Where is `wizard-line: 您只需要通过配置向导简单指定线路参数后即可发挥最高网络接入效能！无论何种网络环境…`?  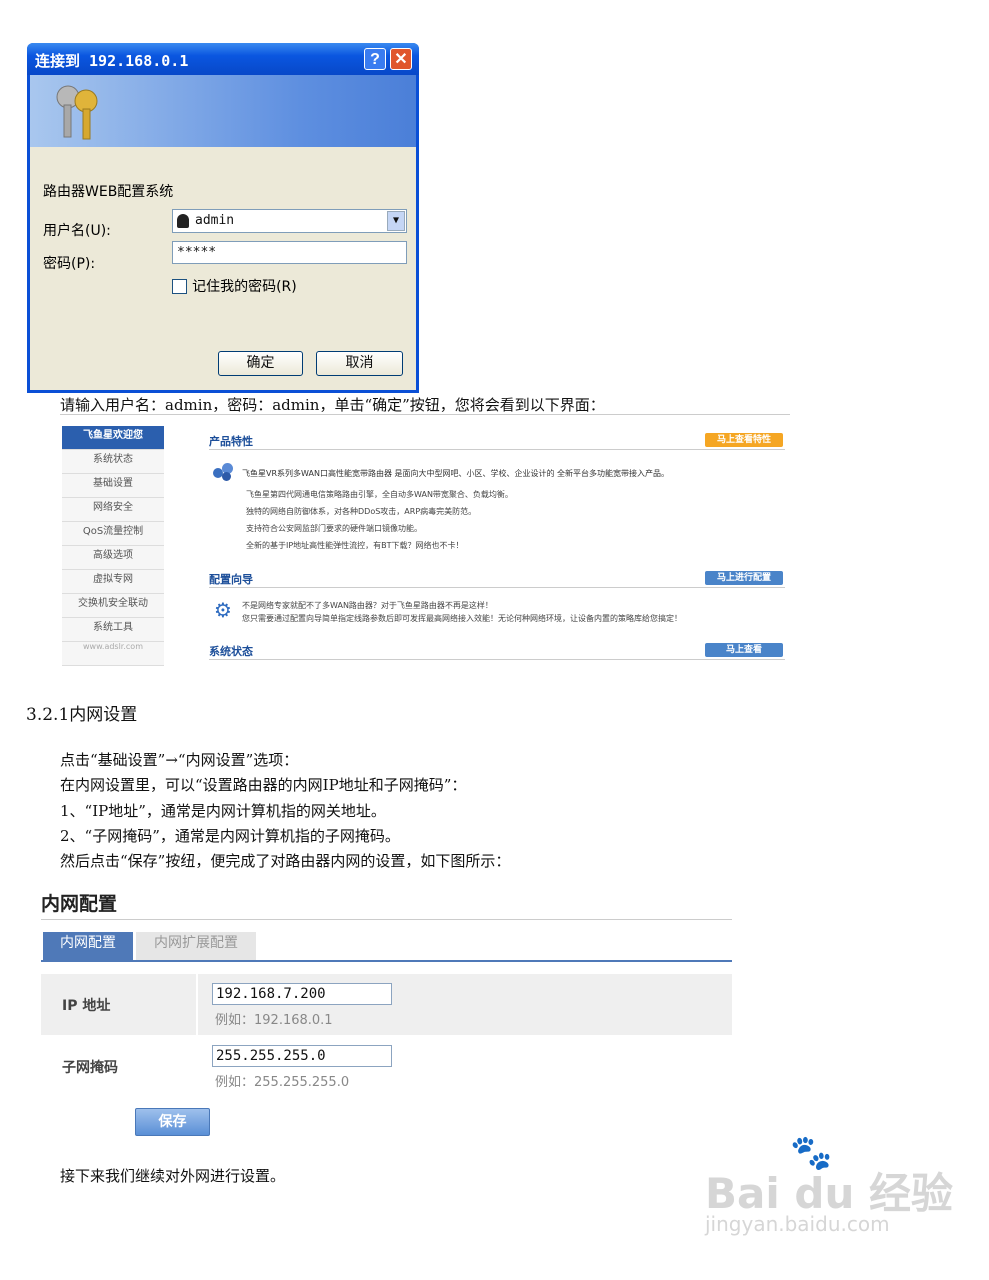
wizard-line: 您只需要通过配置向导简单指定线路参数后即可发挥最高网络接入效能！无论何种网络环境… is located at coordinates (462, 618).